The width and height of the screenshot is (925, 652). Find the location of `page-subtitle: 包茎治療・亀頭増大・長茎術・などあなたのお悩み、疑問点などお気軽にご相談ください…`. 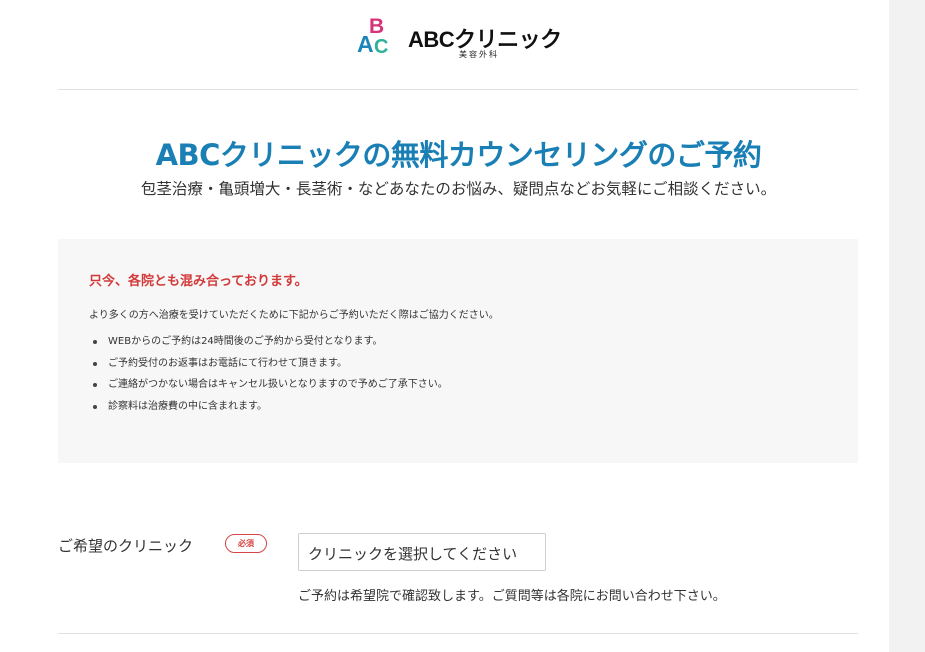

page-subtitle: 包茎治療・亀頭増大・長茎術・などあなたのお悩み、疑問点などお気軽にご相談ください… is located at coordinates (458, 189).